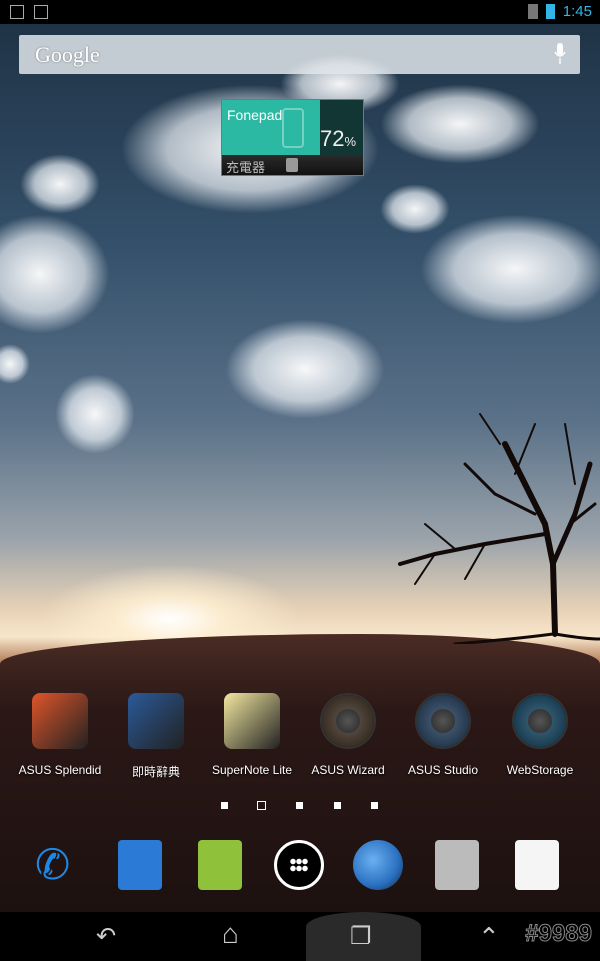  I want to click on menu-up-button: ⌃, so click(489, 937).